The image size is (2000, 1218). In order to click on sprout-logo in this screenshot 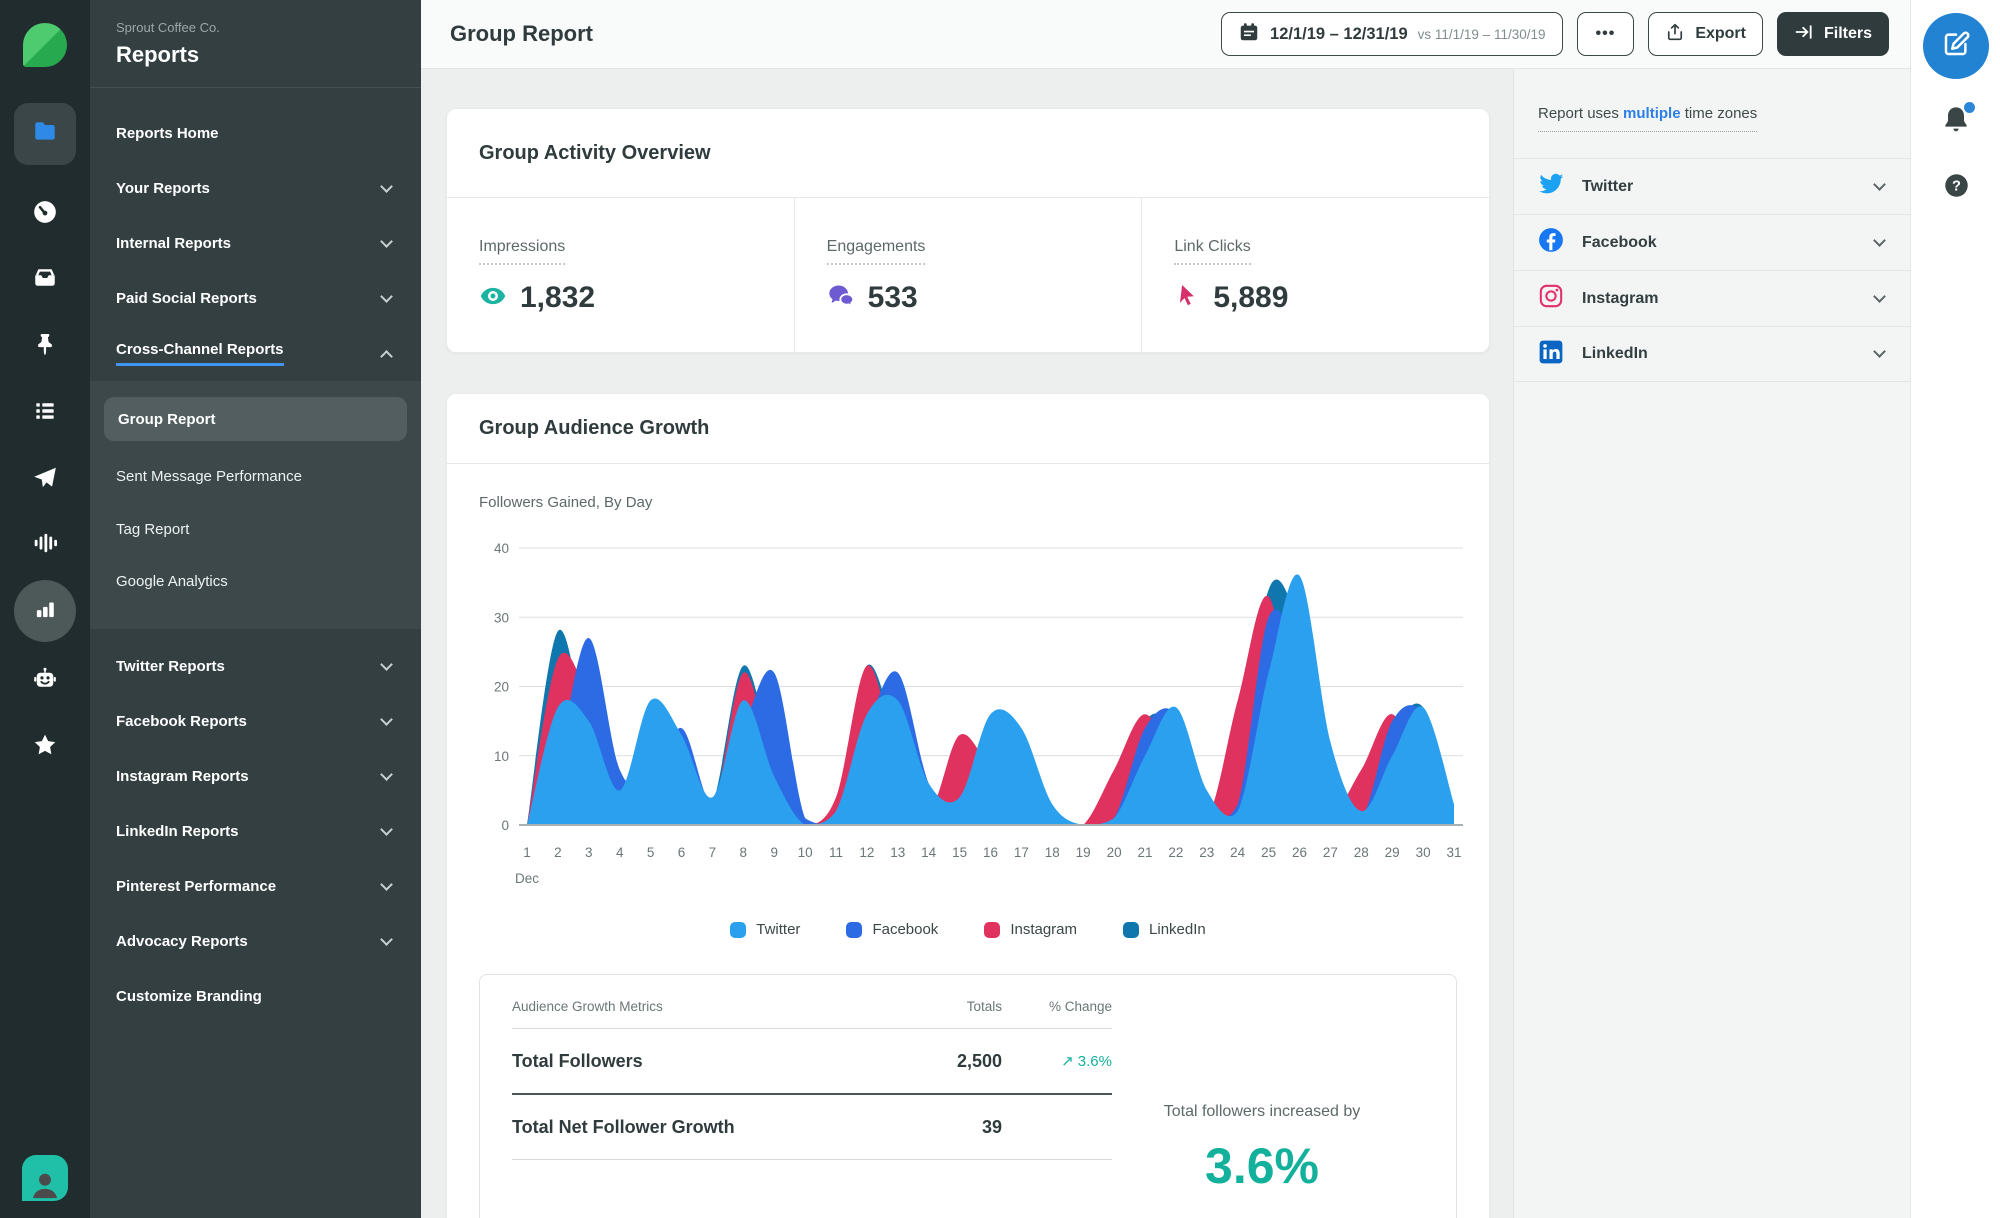, I will do `click(45, 45)`.